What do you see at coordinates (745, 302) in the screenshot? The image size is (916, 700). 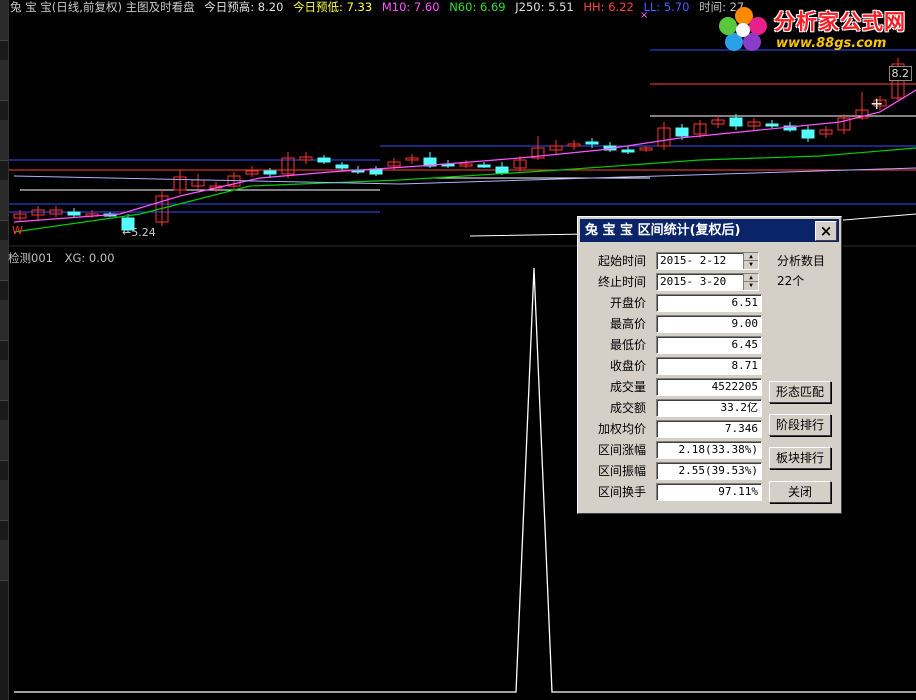 I see `stat-value: 6.51` at bounding box center [745, 302].